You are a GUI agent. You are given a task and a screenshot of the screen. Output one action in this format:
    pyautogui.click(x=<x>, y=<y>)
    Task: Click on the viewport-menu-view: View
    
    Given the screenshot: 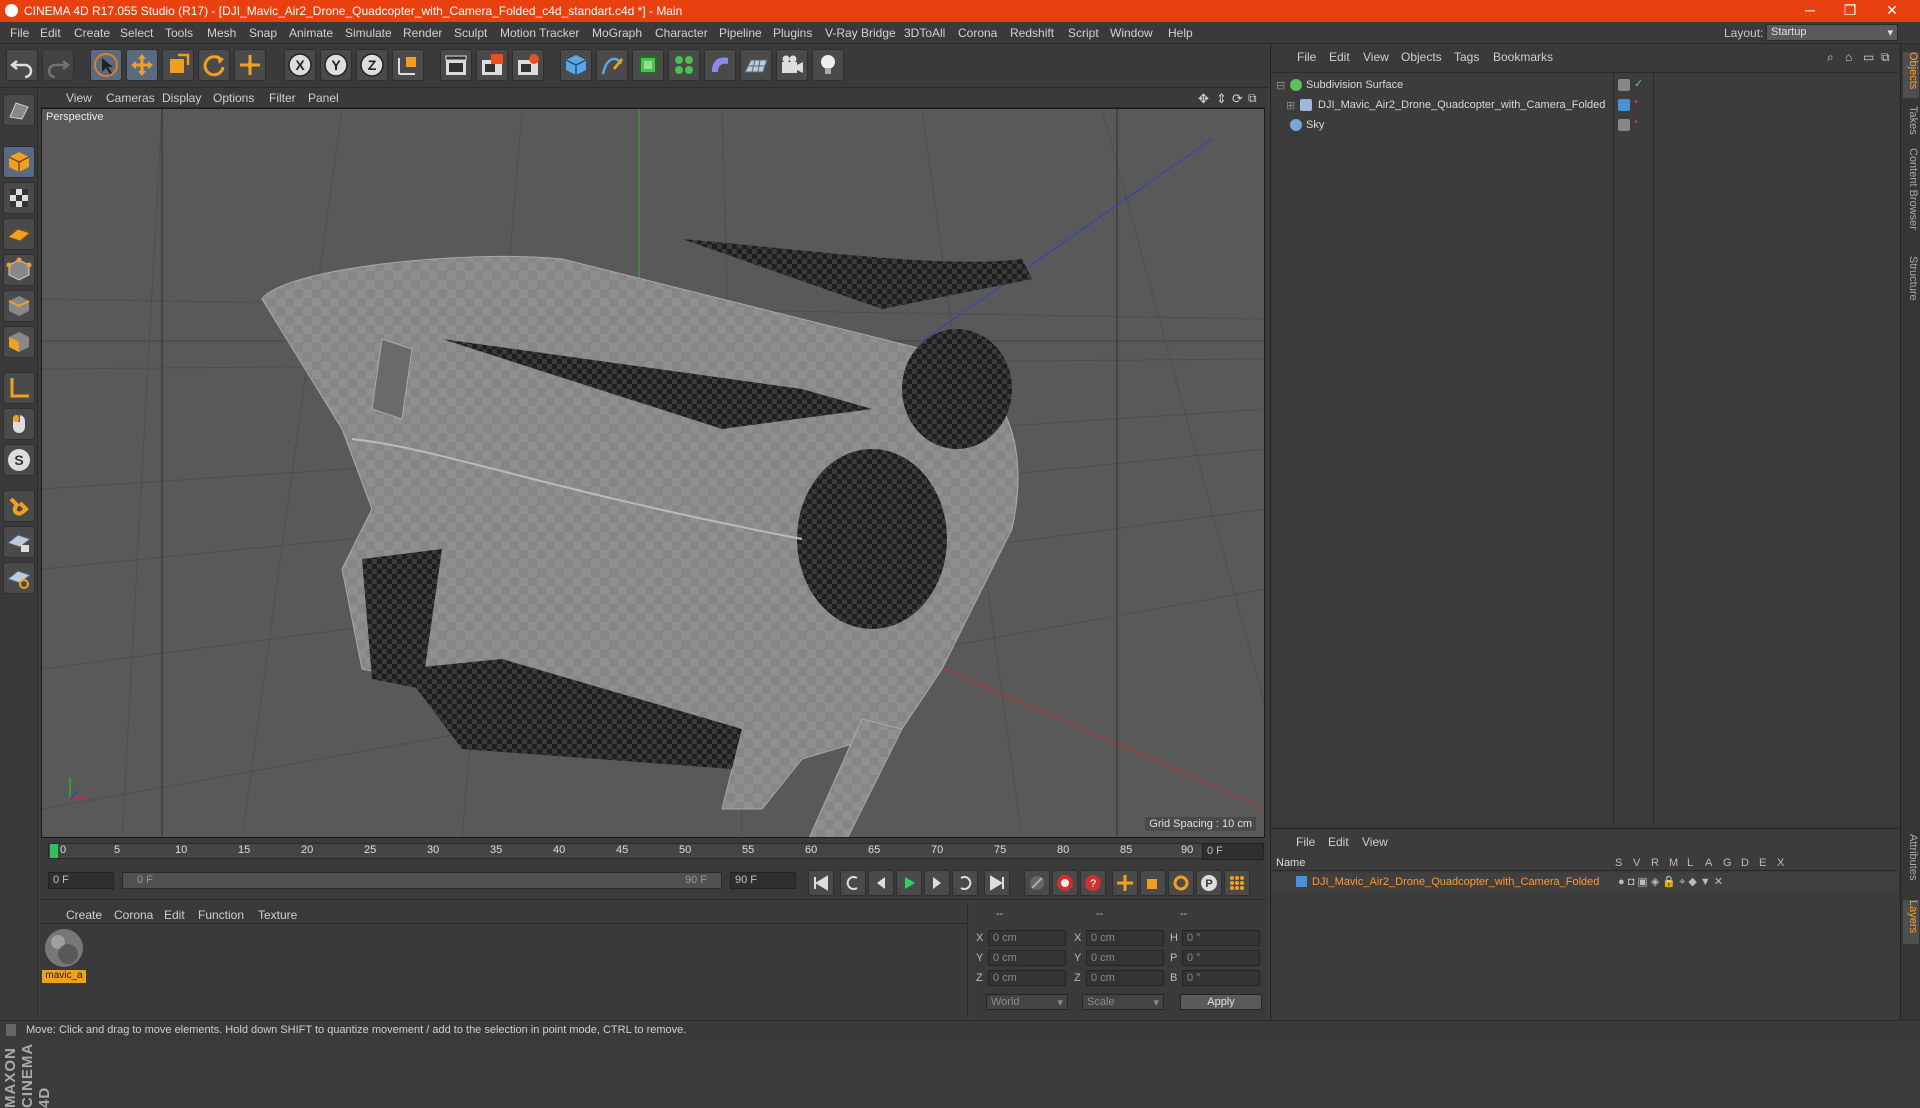 What is the action you would take?
    pyautogui.click(x=79, y=98)
    